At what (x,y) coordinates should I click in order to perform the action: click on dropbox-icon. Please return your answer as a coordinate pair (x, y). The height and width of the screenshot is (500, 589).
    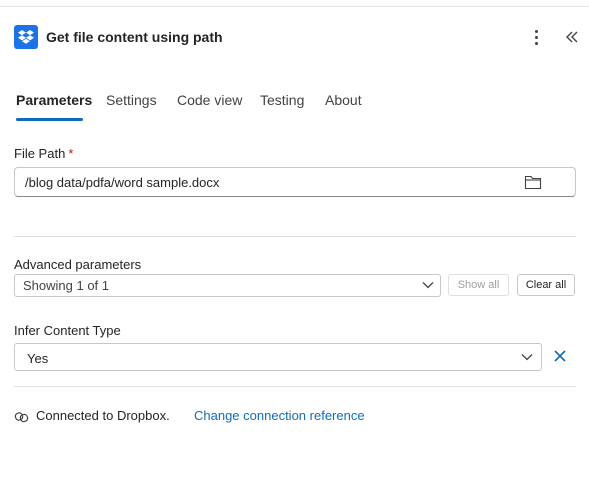
    Looking at the image, I should click on (26, 37).